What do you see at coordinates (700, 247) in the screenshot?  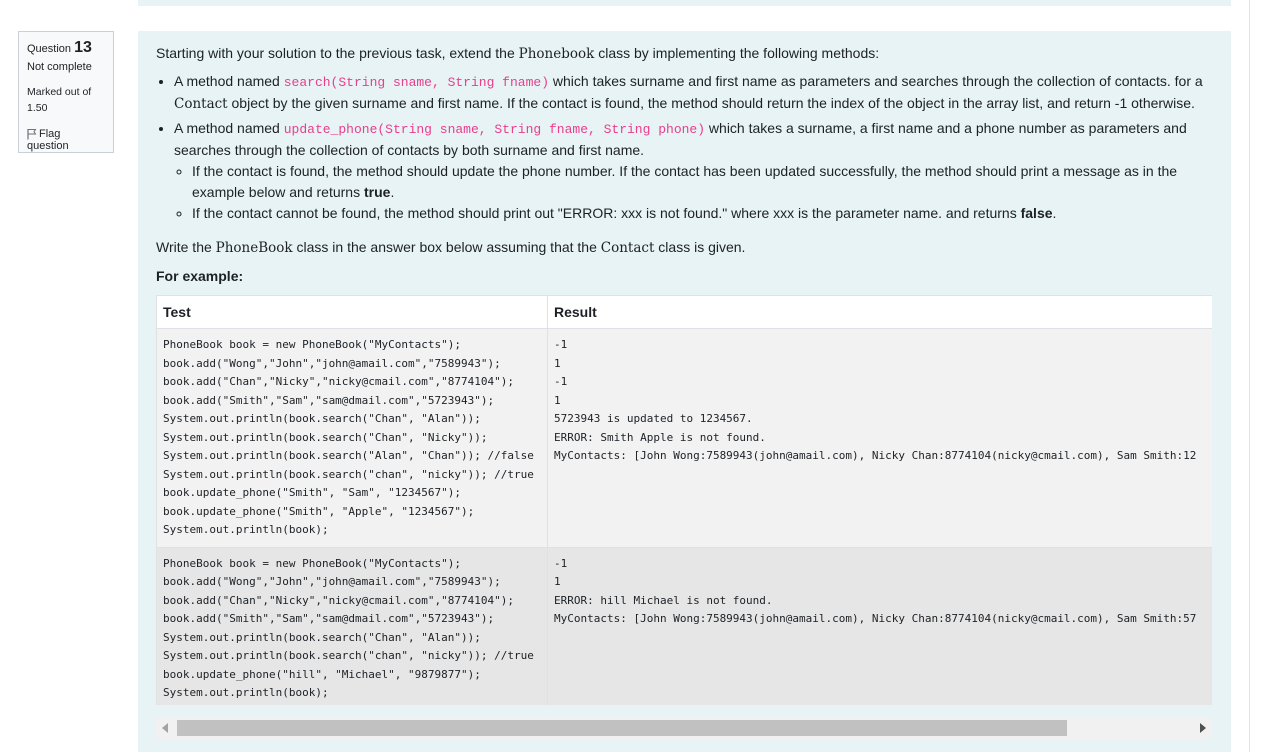 I see `write-text-3: class is given.` at bounding box center [700, 247].